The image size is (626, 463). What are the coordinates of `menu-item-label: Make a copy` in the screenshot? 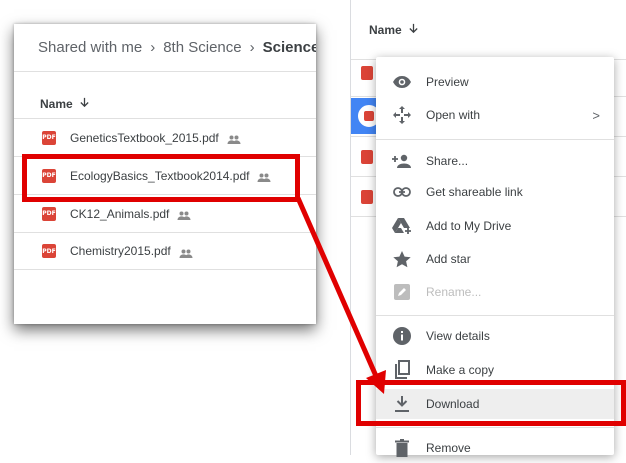 It's located at (460, 370).